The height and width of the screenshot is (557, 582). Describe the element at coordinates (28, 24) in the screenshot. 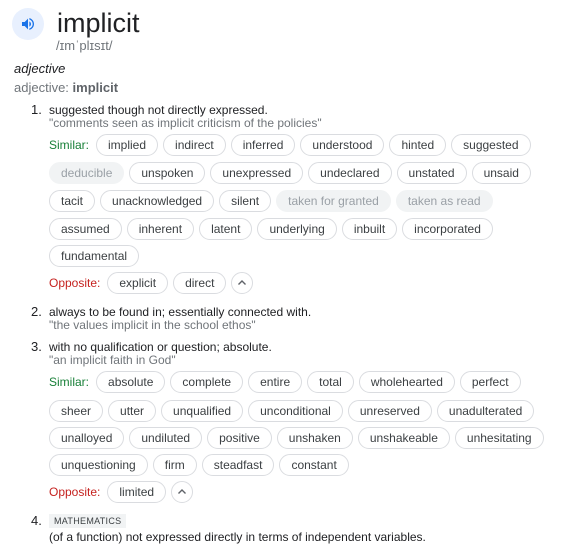

I see `speaker-icon` at that location.